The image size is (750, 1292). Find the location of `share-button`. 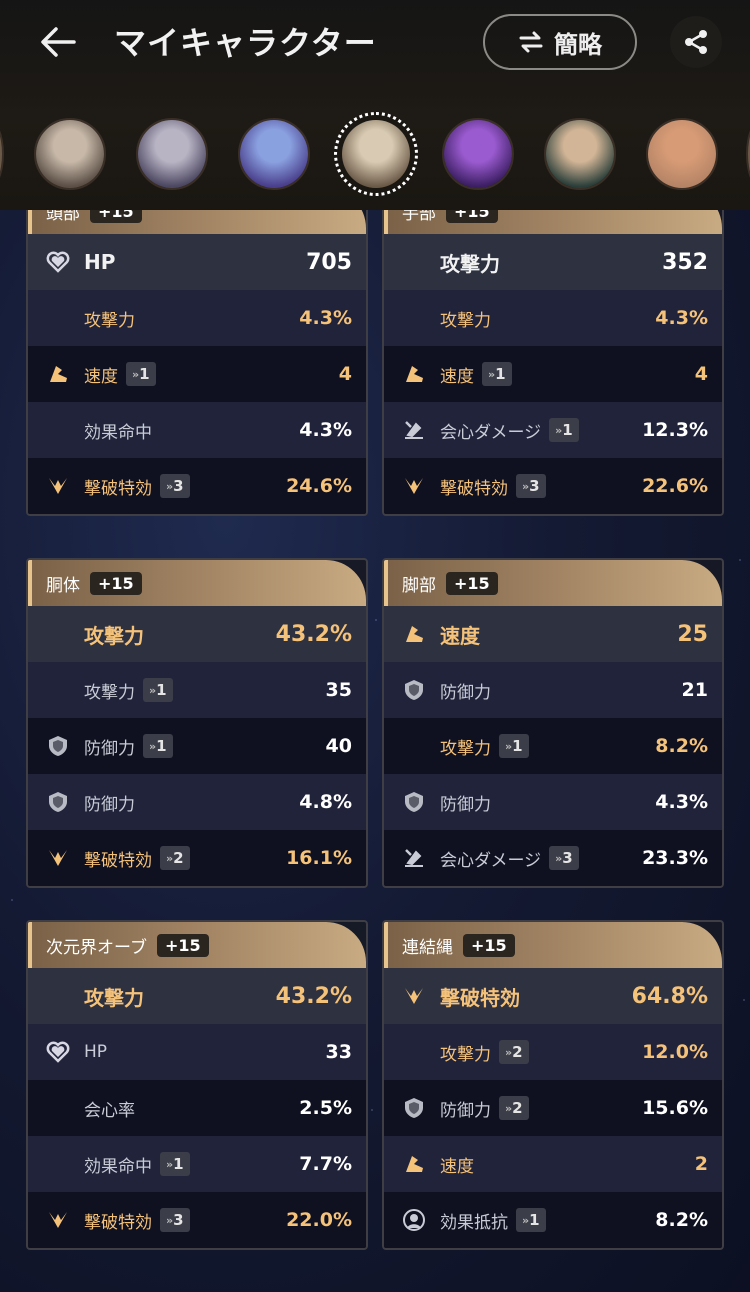

share-button is located at coordinates (696, 42).